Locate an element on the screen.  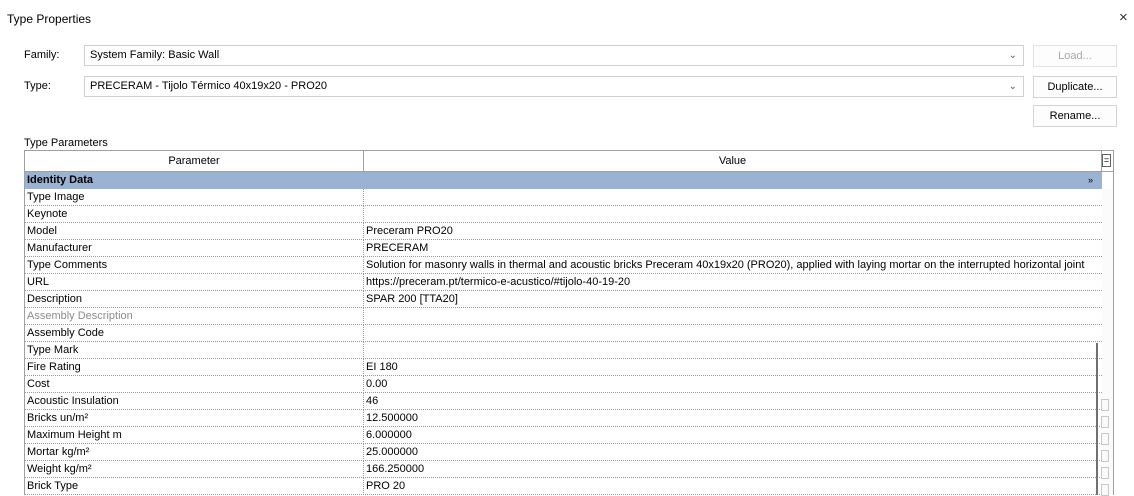
table-row: Description SPAR 200 [TTA20] is located at coordinates (563, 299).